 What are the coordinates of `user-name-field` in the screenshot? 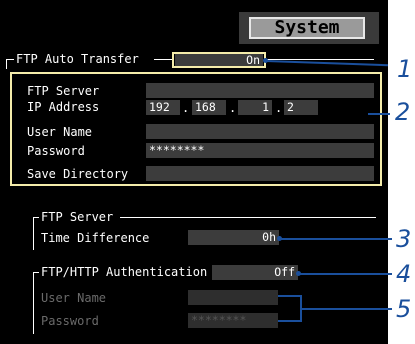 It's located at (260, 131).